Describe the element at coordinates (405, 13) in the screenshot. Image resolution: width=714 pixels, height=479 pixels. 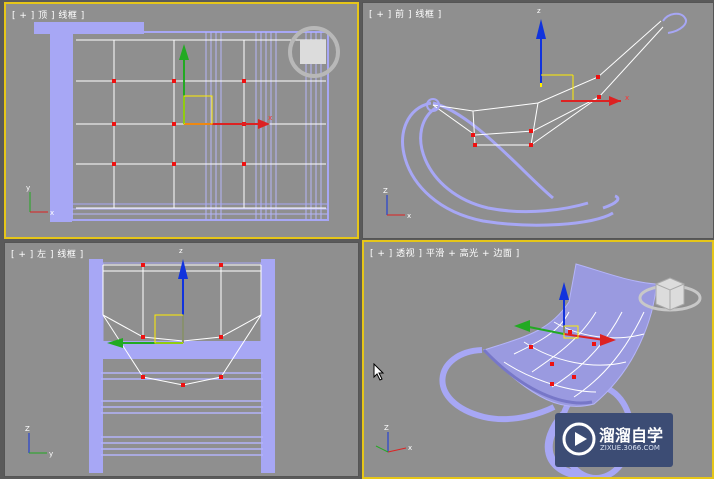
I see `viewport-front-label: [ + ] 前 ] 线框 ]` at that location.